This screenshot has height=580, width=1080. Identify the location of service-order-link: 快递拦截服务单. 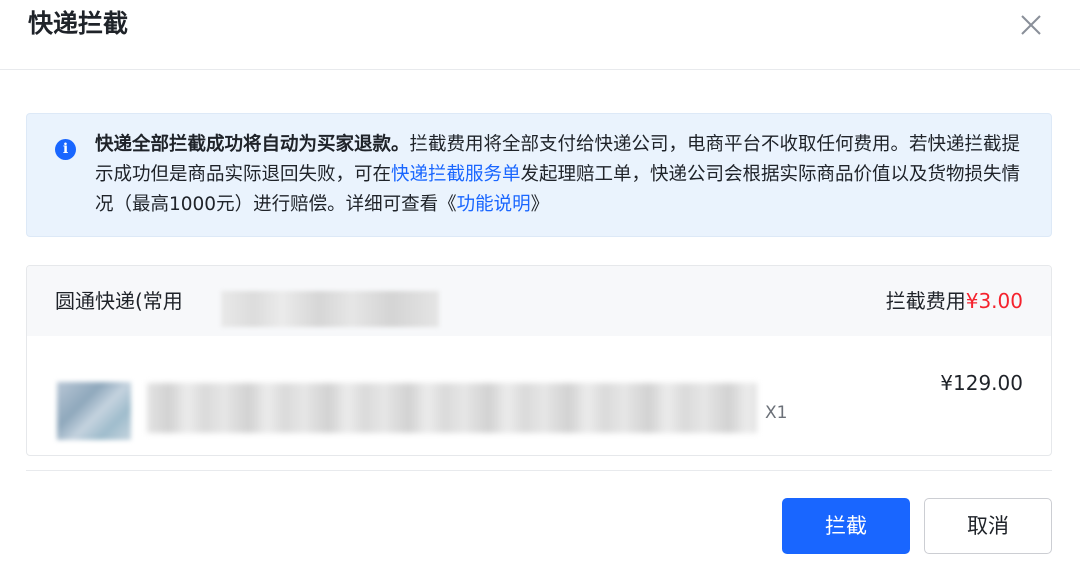
(456, 174).